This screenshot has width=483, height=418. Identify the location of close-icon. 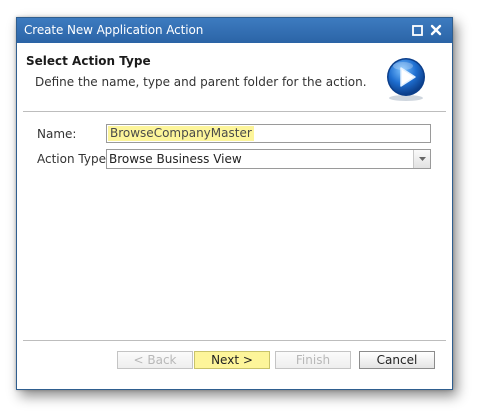
(436, 30).